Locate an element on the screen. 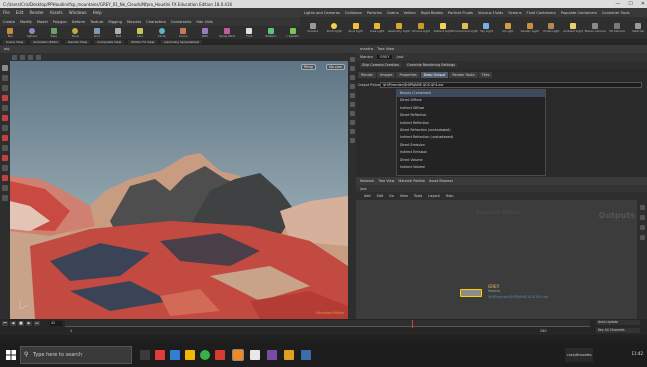 This screenshot has width=647, height=367. shading-icon is located at coordinates (352, 68).